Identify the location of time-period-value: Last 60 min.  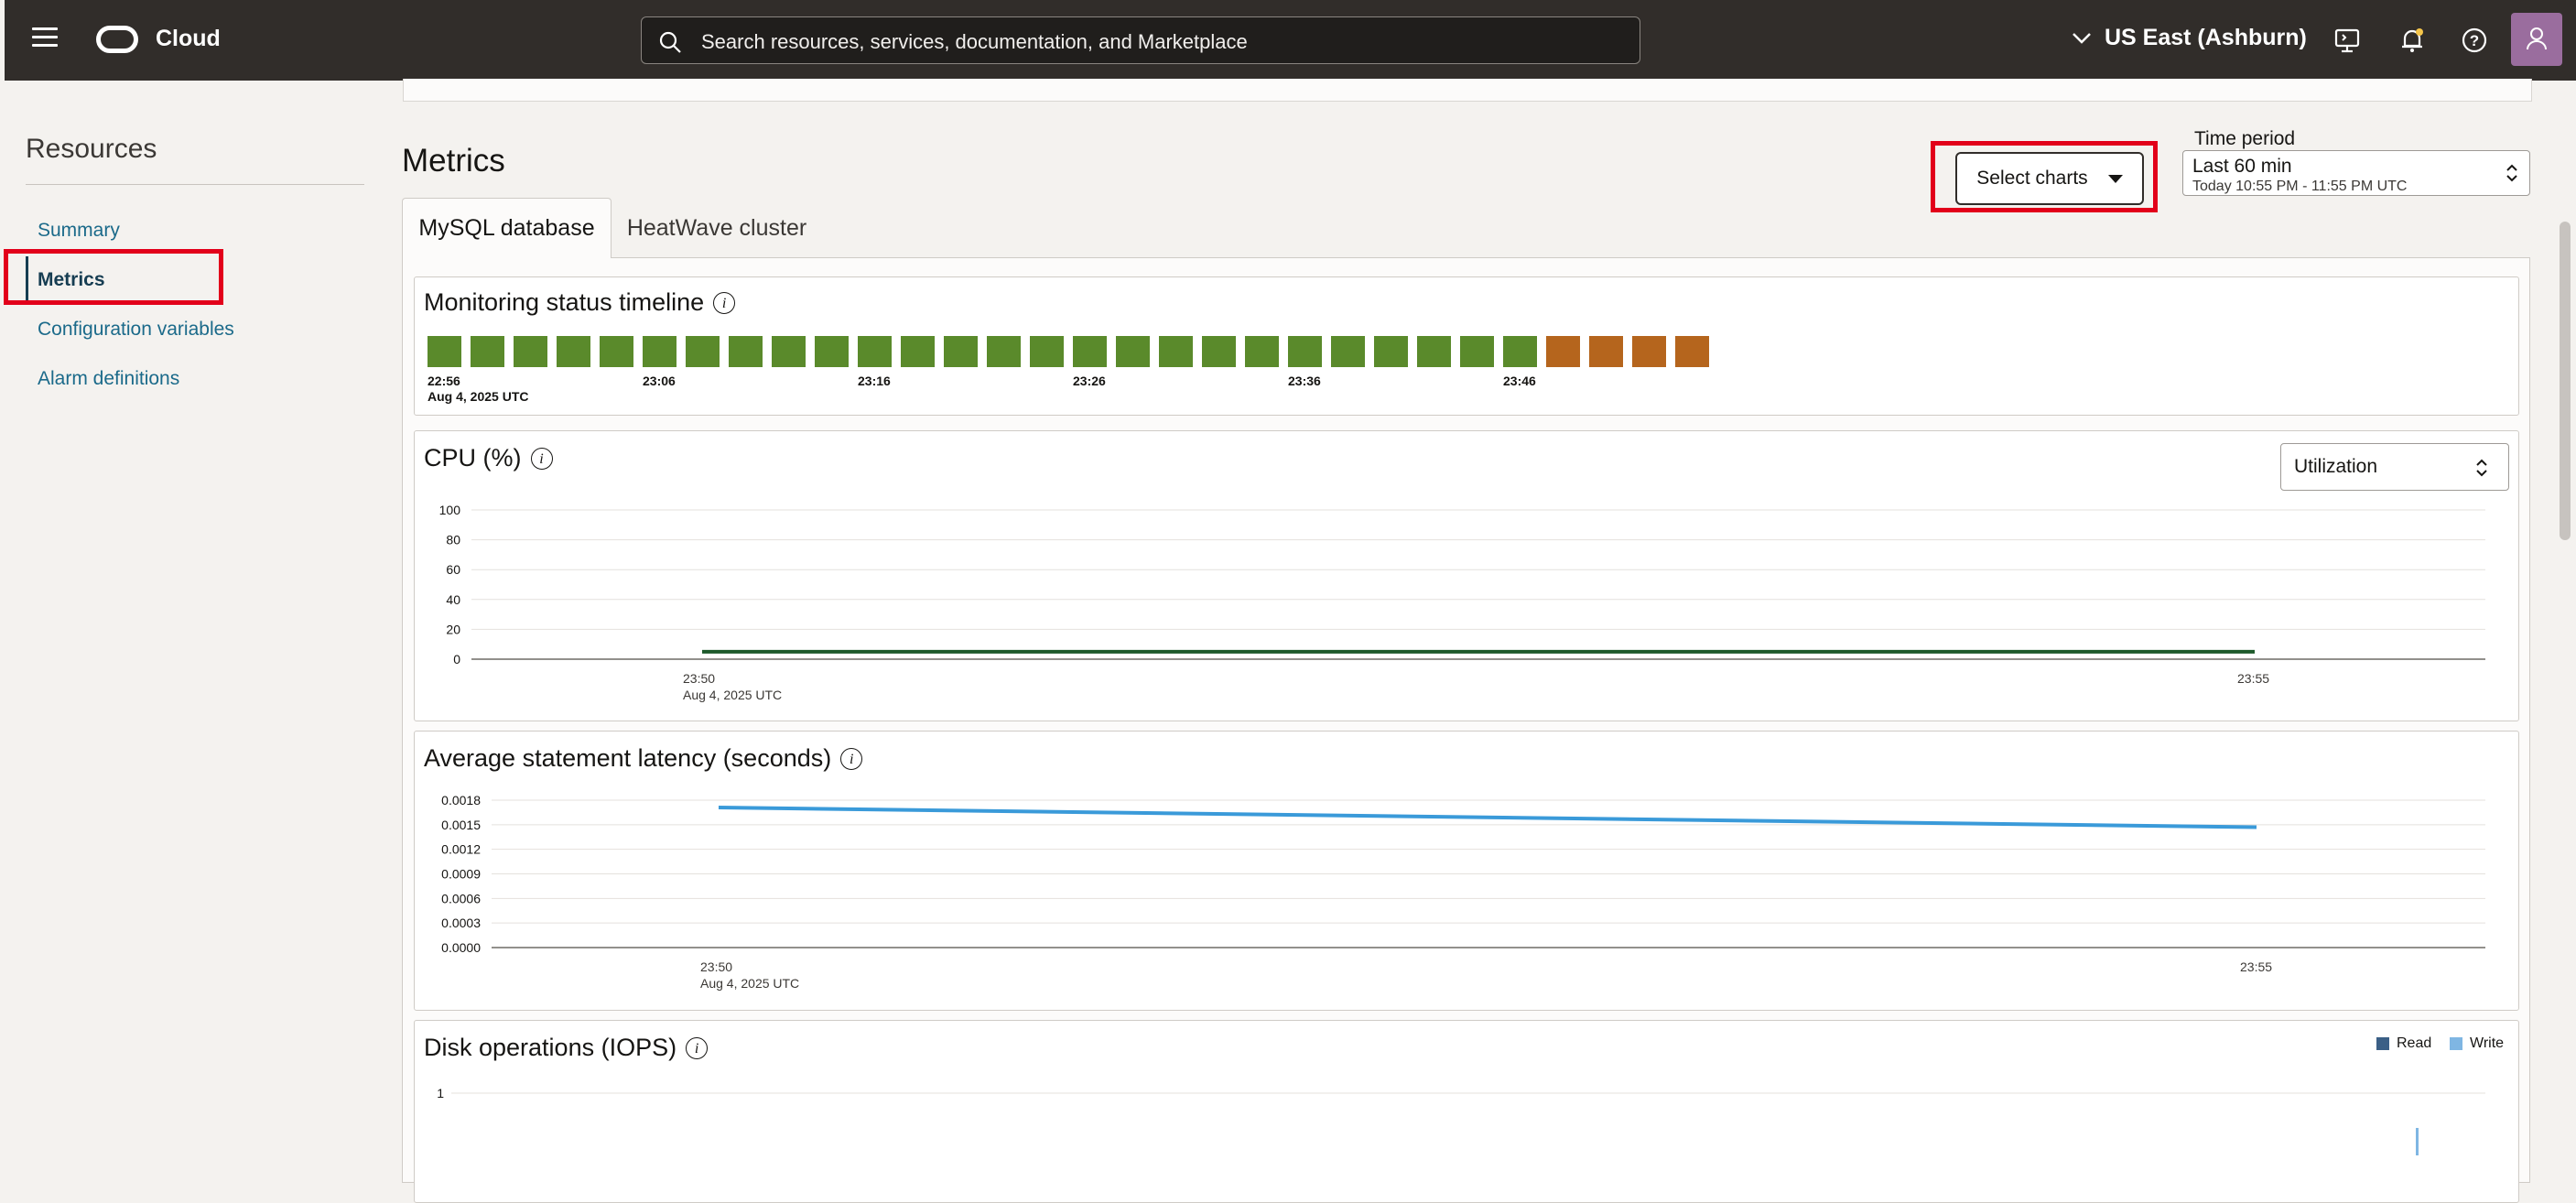
(2242, 166).